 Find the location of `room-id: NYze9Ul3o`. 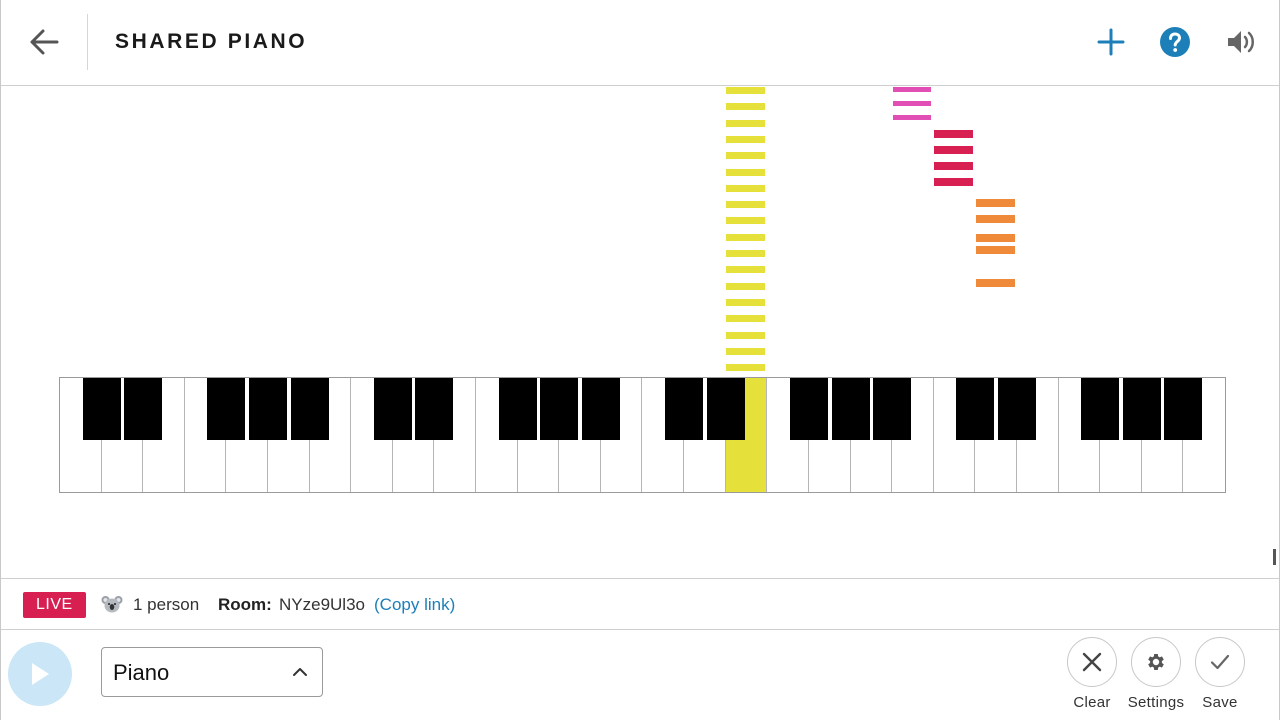

room-id: NYze9Ul3o is located at coordinates (322, 604).